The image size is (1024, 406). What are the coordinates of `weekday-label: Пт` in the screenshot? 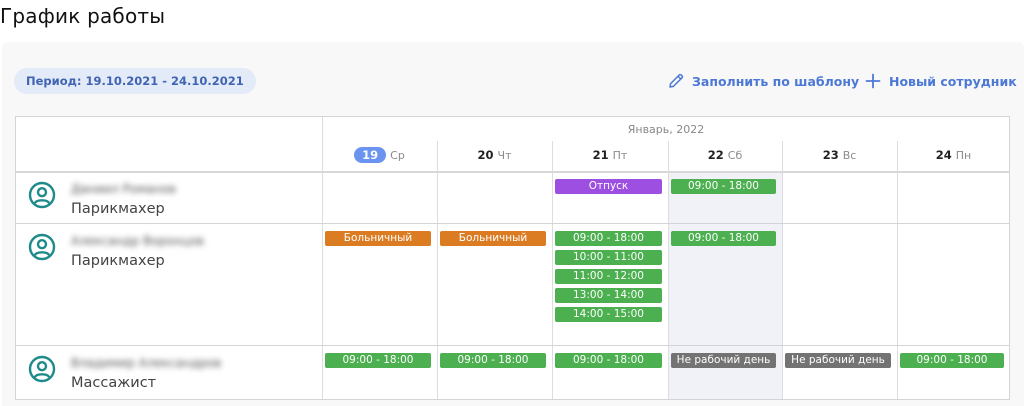 It's located at (620, 155).